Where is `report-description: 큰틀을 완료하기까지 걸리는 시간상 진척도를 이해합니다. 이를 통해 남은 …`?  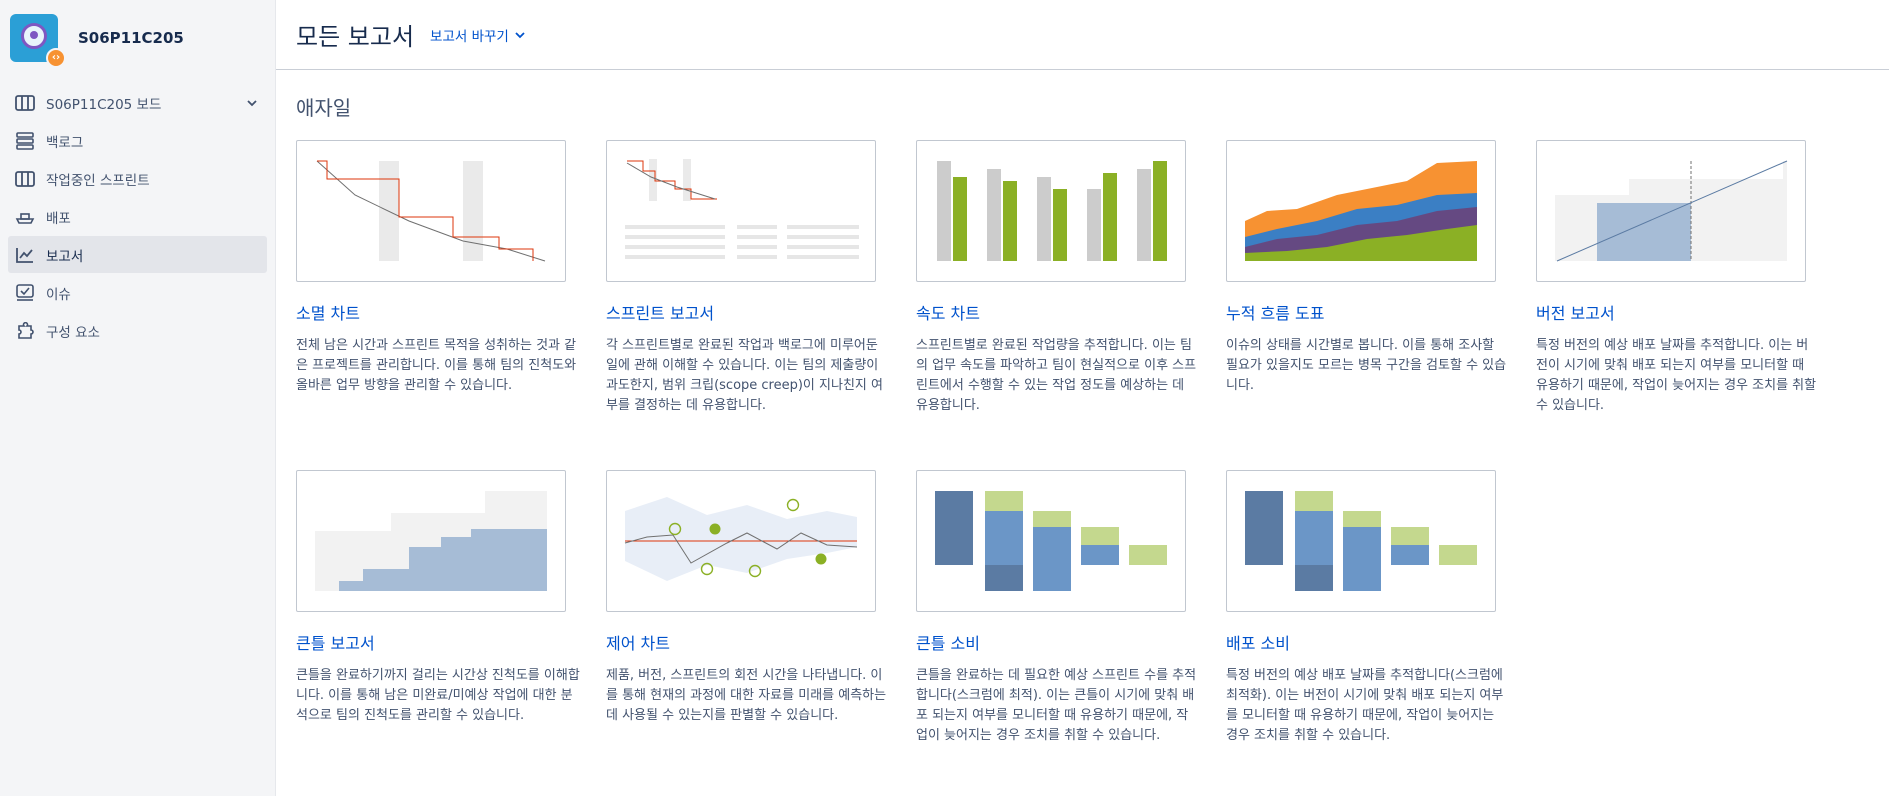
report-description: 큰틀을 완료하기까지 걸리는 시간상 진척도를 이해합니다. 이를 통해 남은 … is located at coordinates (438, 695).